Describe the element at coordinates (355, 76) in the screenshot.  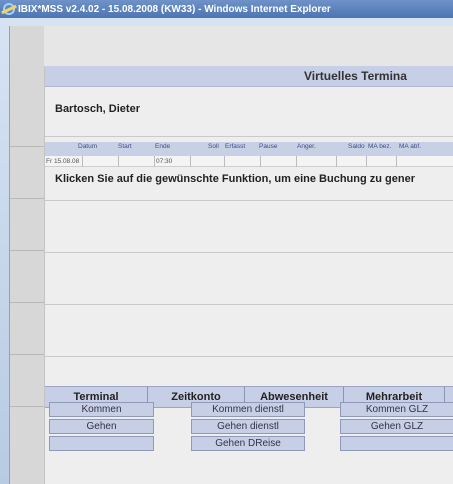
I see `terminal-title: Virtuelles Termina` at that location.